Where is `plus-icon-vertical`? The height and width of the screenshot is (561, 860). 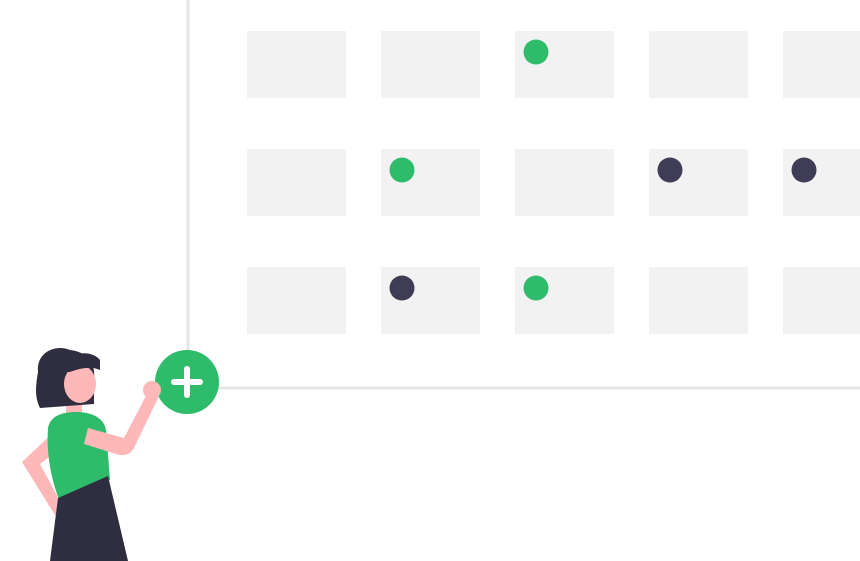 plus-icon-vertical is located at coordinates (187, 382).